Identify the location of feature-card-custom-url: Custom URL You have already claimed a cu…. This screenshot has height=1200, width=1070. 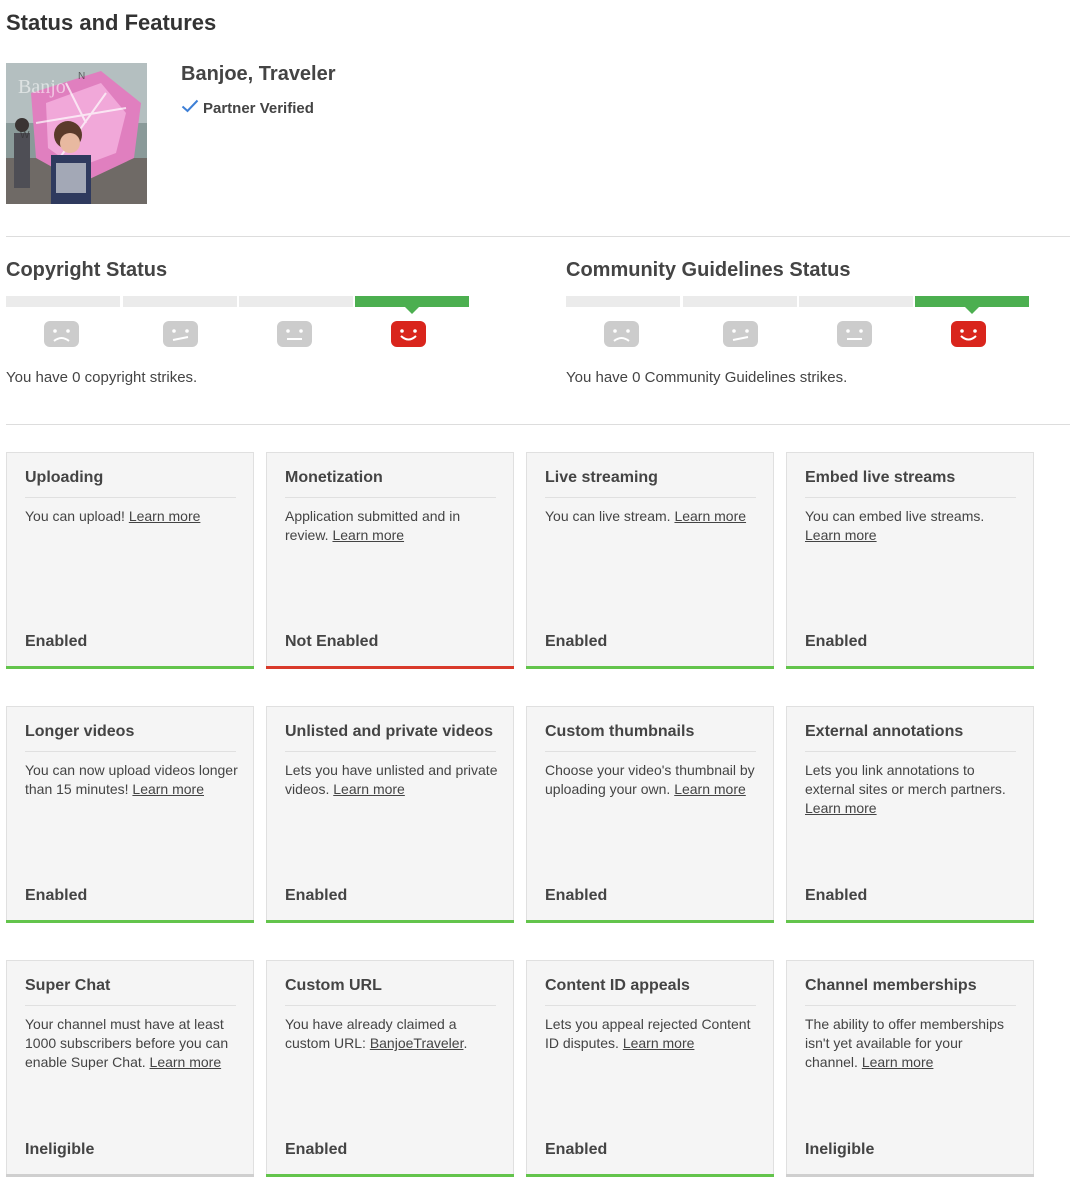
(390, 1068).